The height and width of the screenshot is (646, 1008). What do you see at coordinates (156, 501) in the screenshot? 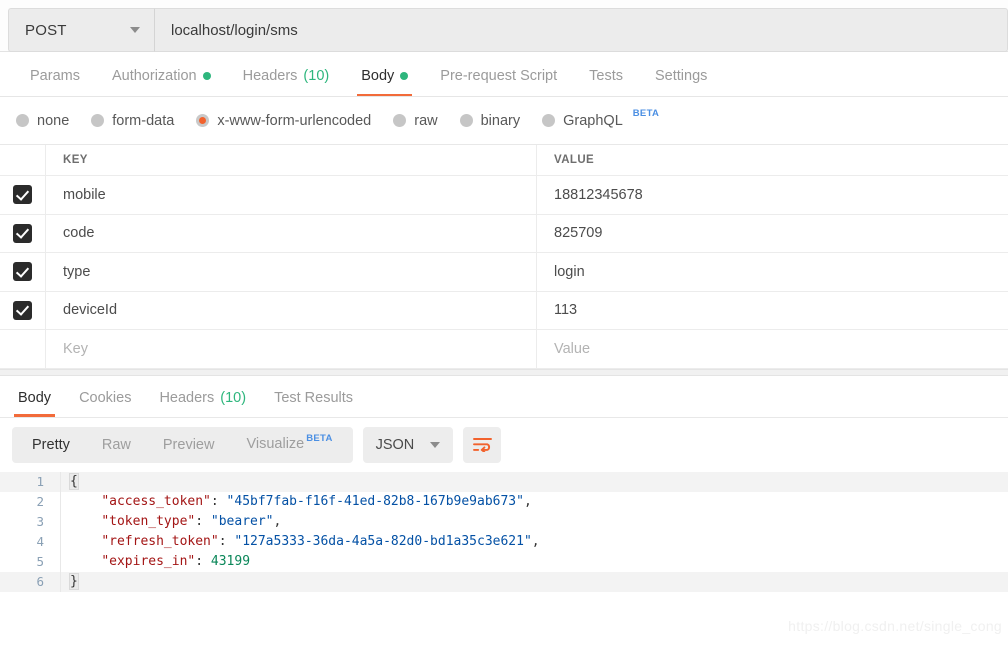
I see `json-key: "access_token"` at bounding box center [156, 501].